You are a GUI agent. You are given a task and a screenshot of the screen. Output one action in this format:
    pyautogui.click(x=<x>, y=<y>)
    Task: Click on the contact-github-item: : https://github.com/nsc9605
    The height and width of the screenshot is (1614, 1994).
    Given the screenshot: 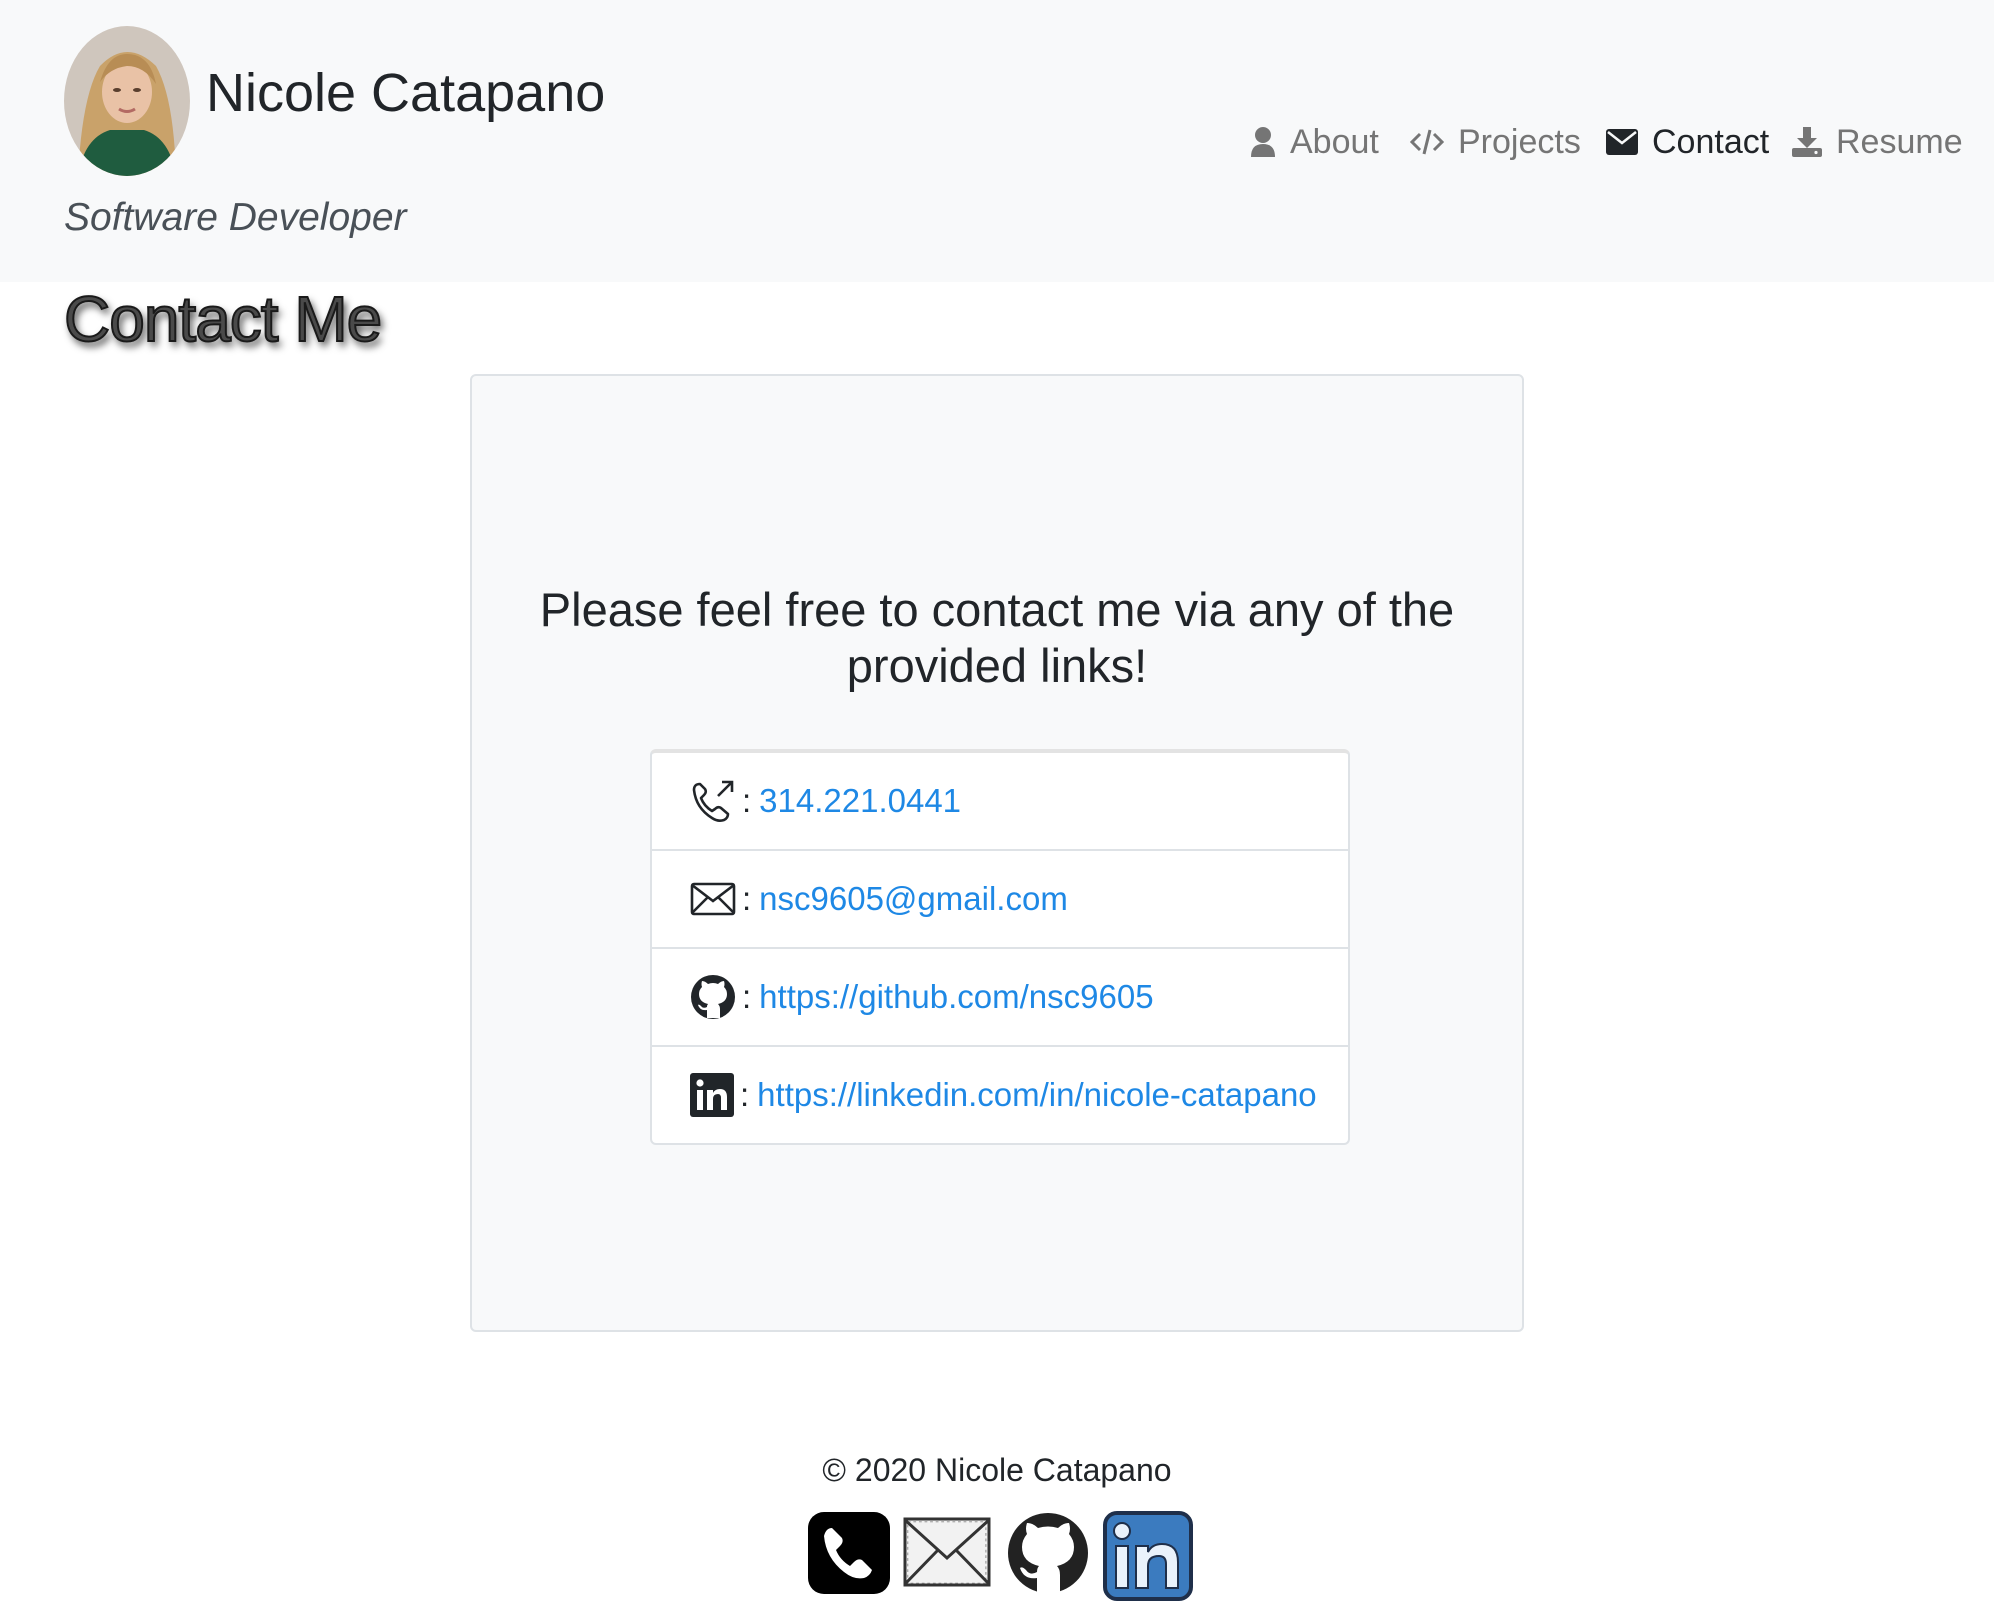 What is the action you would take?
    pyautogui.click(x=1000, y=998)
    